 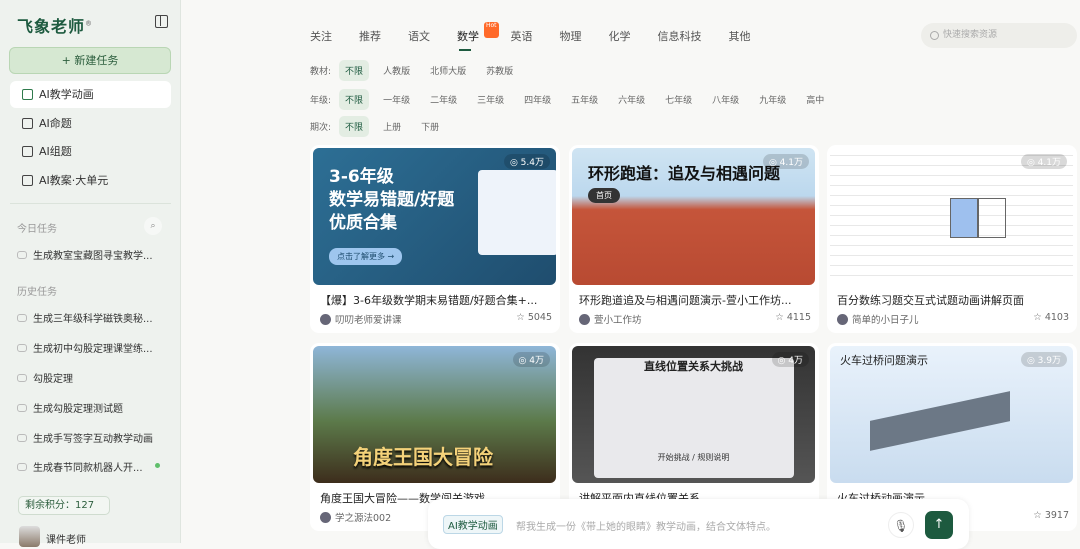 What do you see at coordinates (1051, 317) in the screenshot?
I see `star-count: ☆ 4103` at bounding box center [1051, 317].